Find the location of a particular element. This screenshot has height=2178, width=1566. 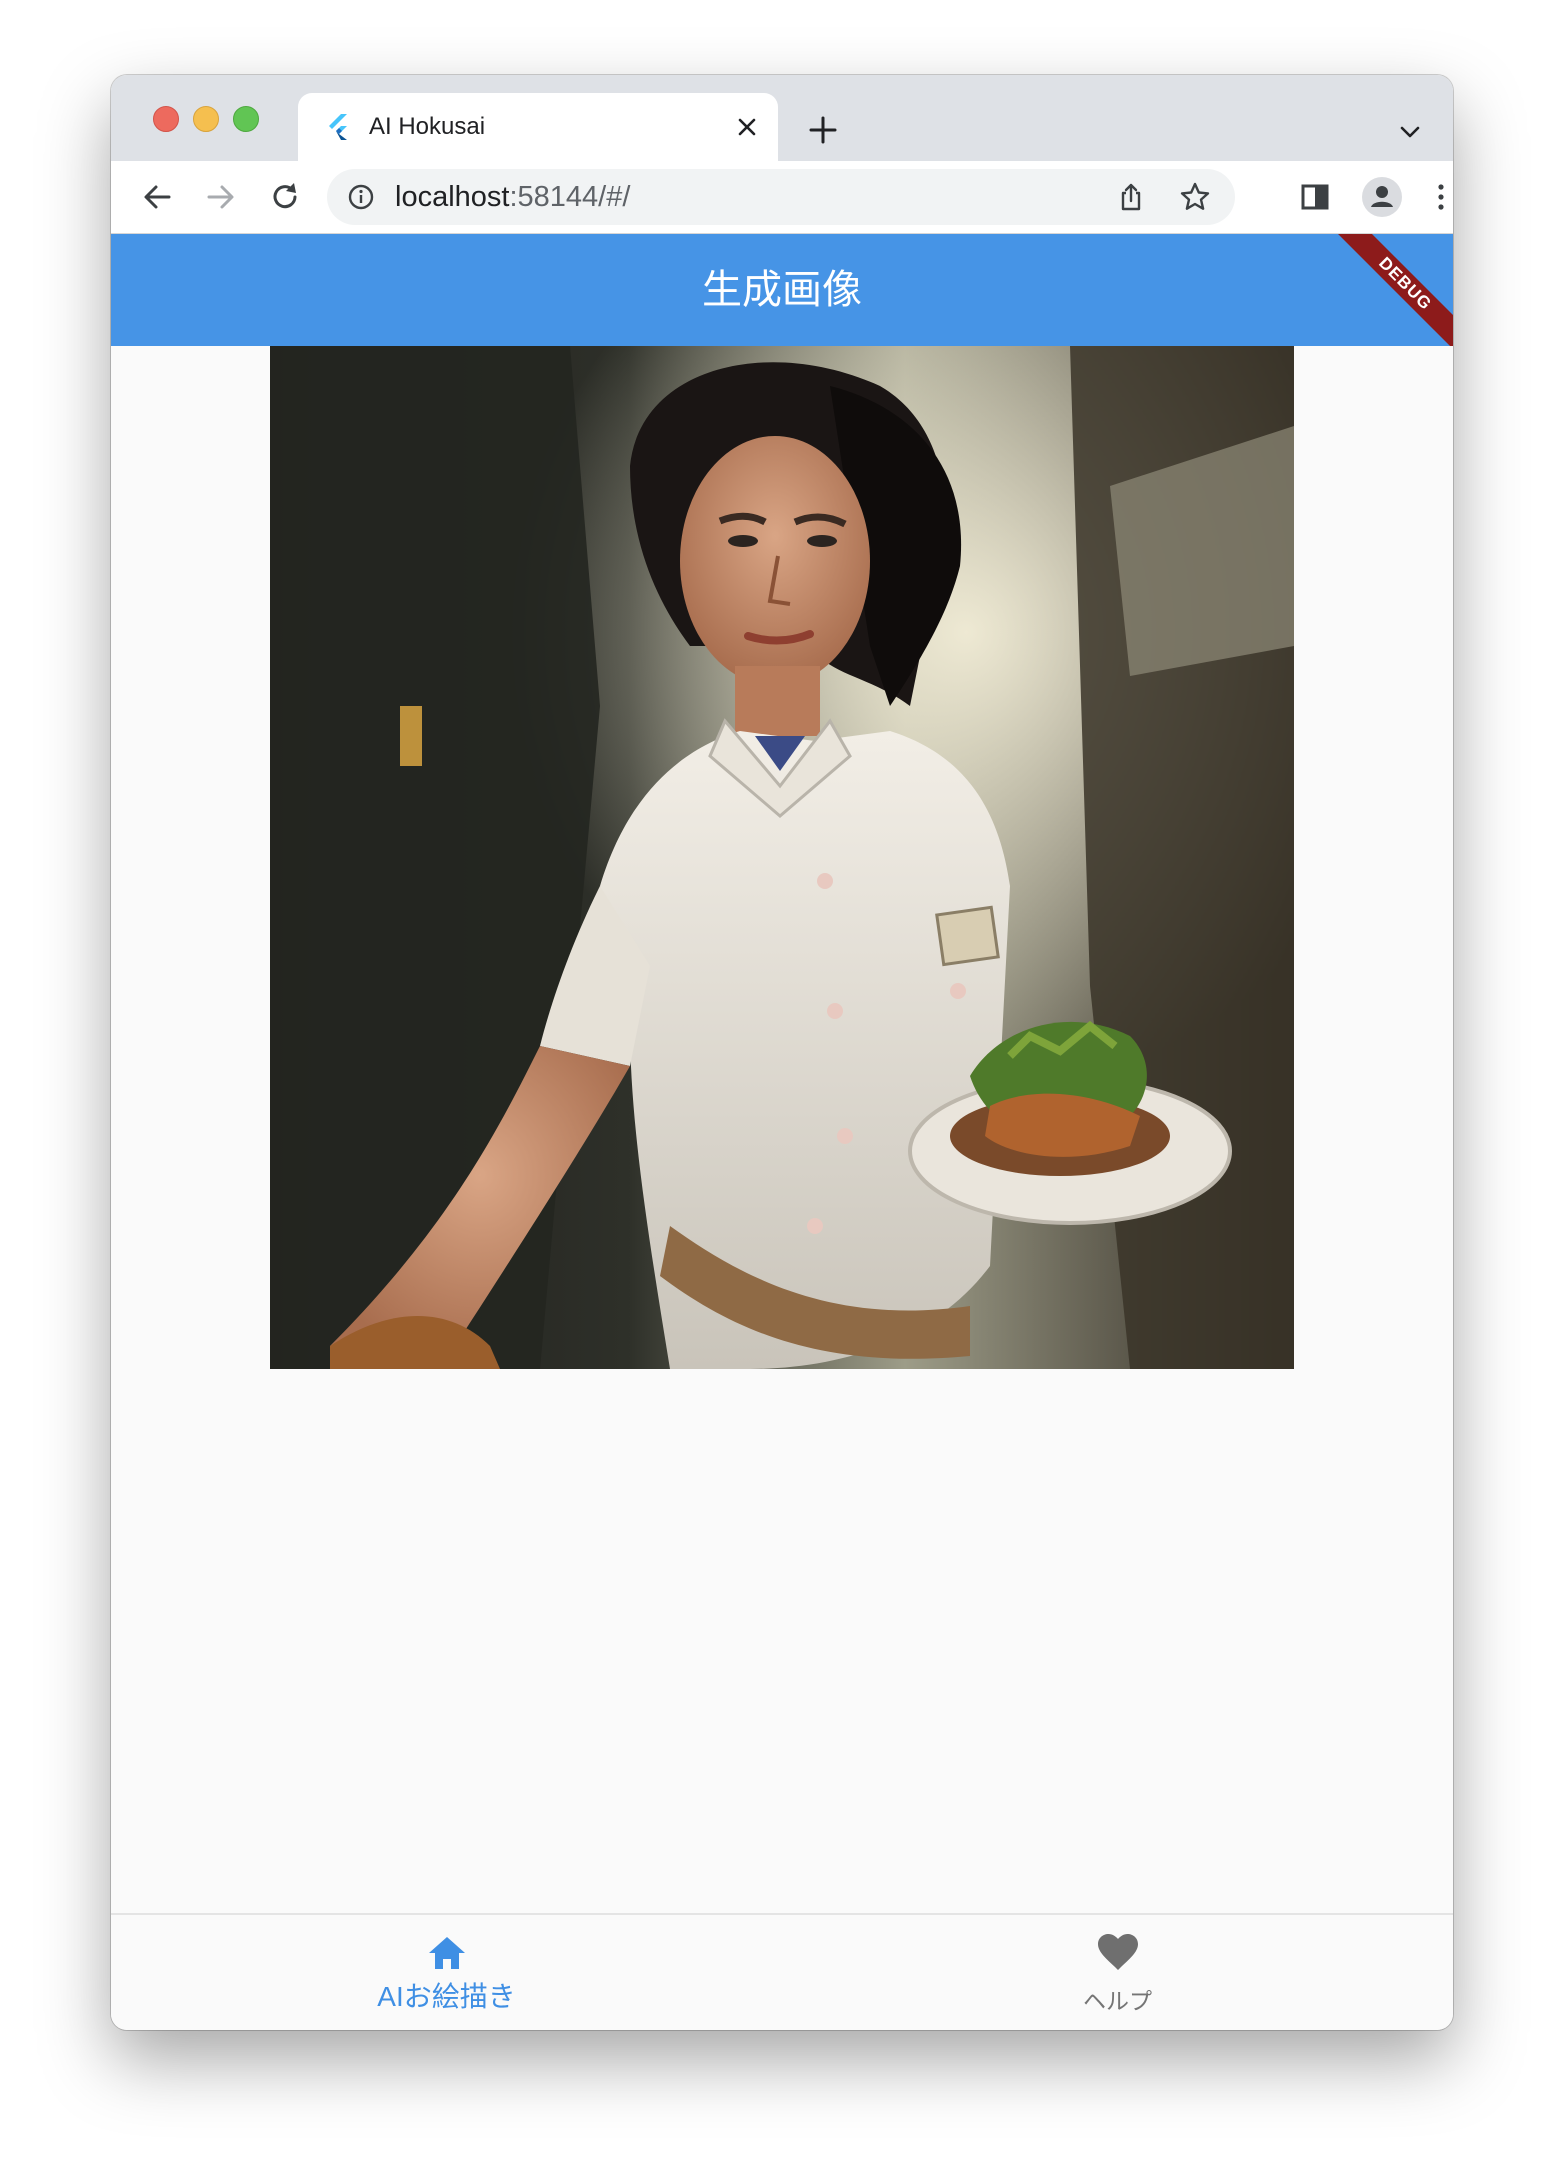

browser-menu-icon is located at coordinates (1438, 197).